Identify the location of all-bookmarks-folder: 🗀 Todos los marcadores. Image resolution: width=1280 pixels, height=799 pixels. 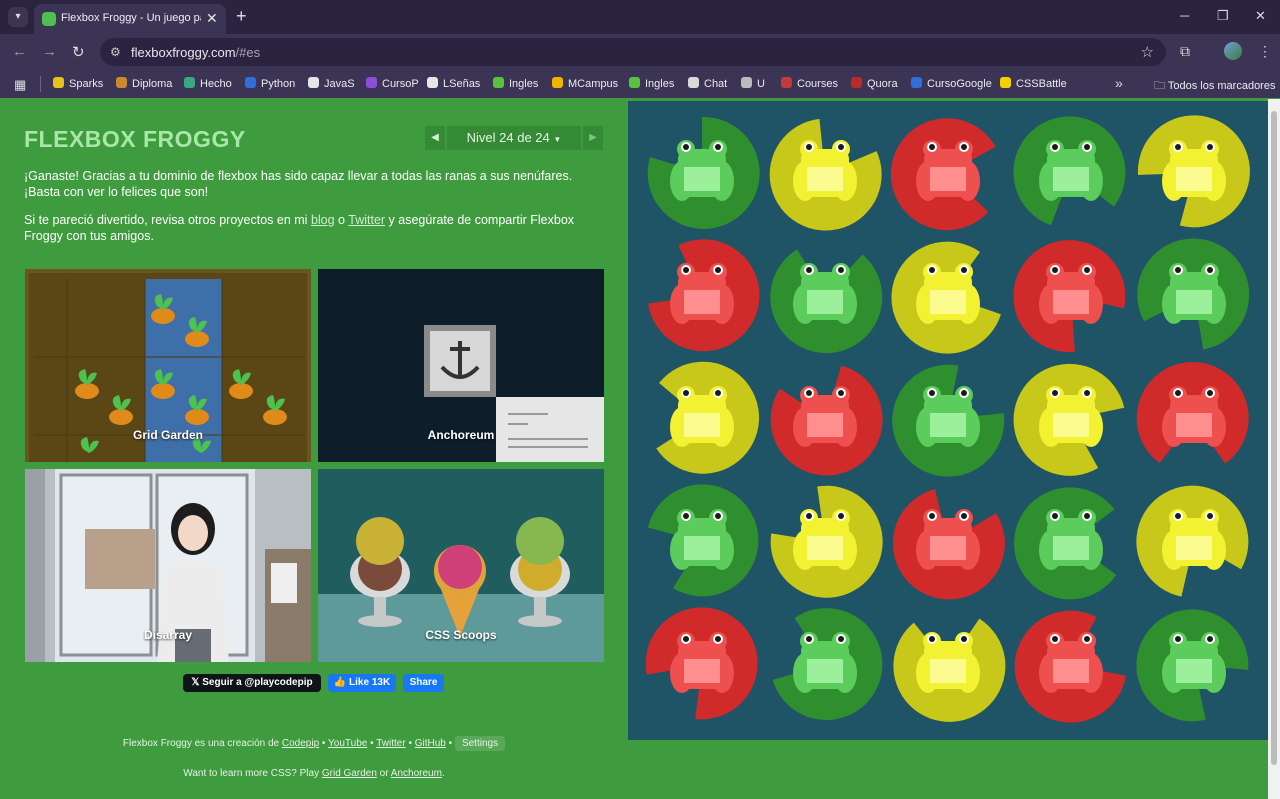
(1214, 86).